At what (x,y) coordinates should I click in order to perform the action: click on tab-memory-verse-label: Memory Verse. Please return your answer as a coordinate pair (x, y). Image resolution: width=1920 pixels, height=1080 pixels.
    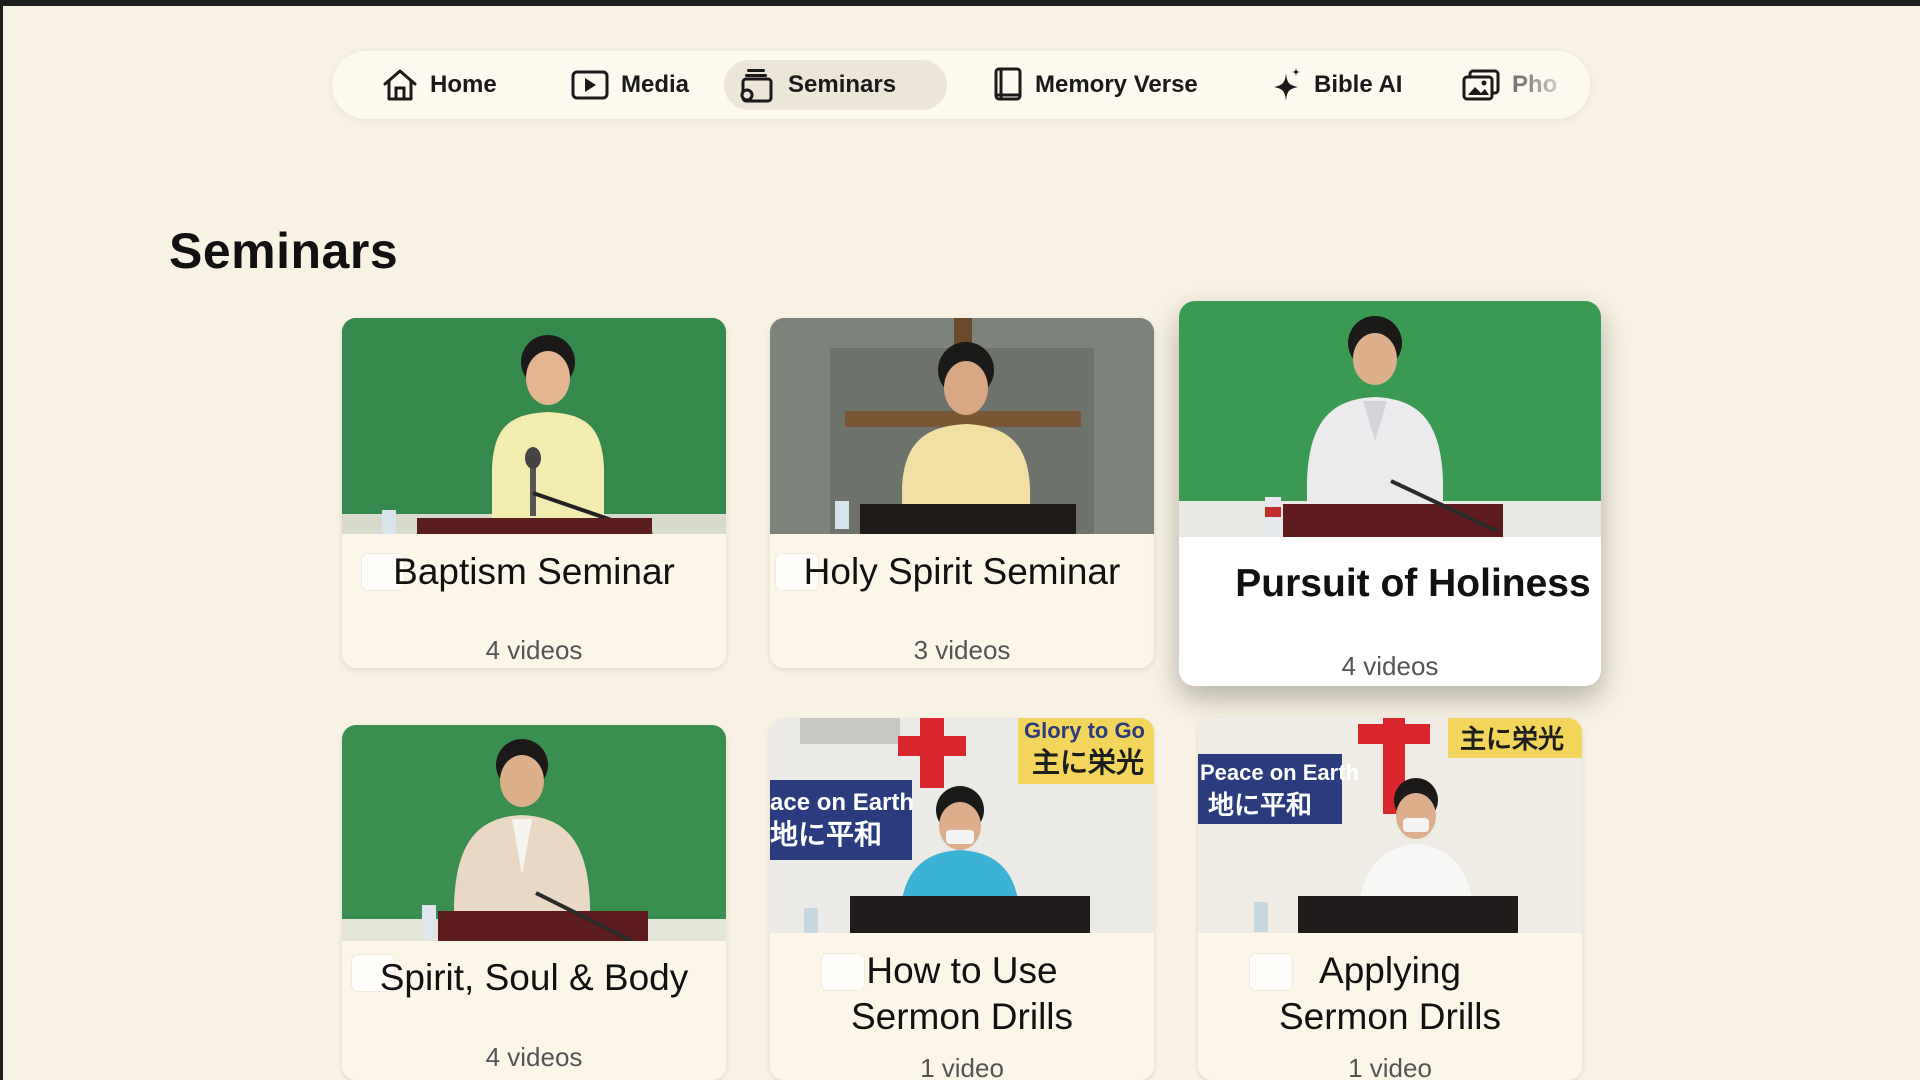
    Looking at the image, I should click on (1116, 84).